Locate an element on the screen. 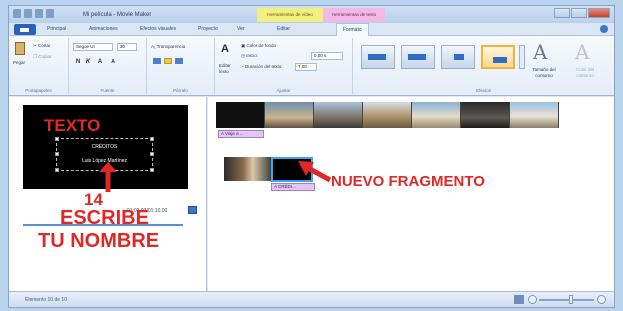 The height and width of the screenshot is (311, 623). cut-button: ✂ Cortar is located at coordinates (42, 46).